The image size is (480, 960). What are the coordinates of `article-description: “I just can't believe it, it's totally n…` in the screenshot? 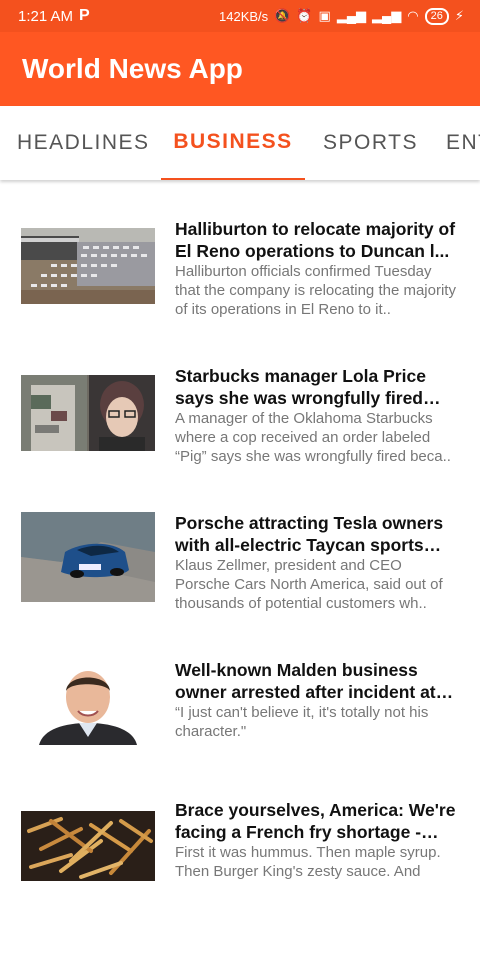 It's located at (302, 722).